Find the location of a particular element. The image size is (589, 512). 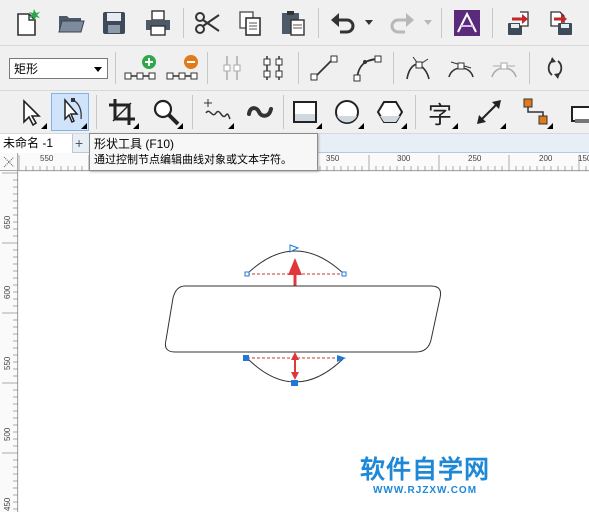

ruler-origin is located at coordinates (9, 162).